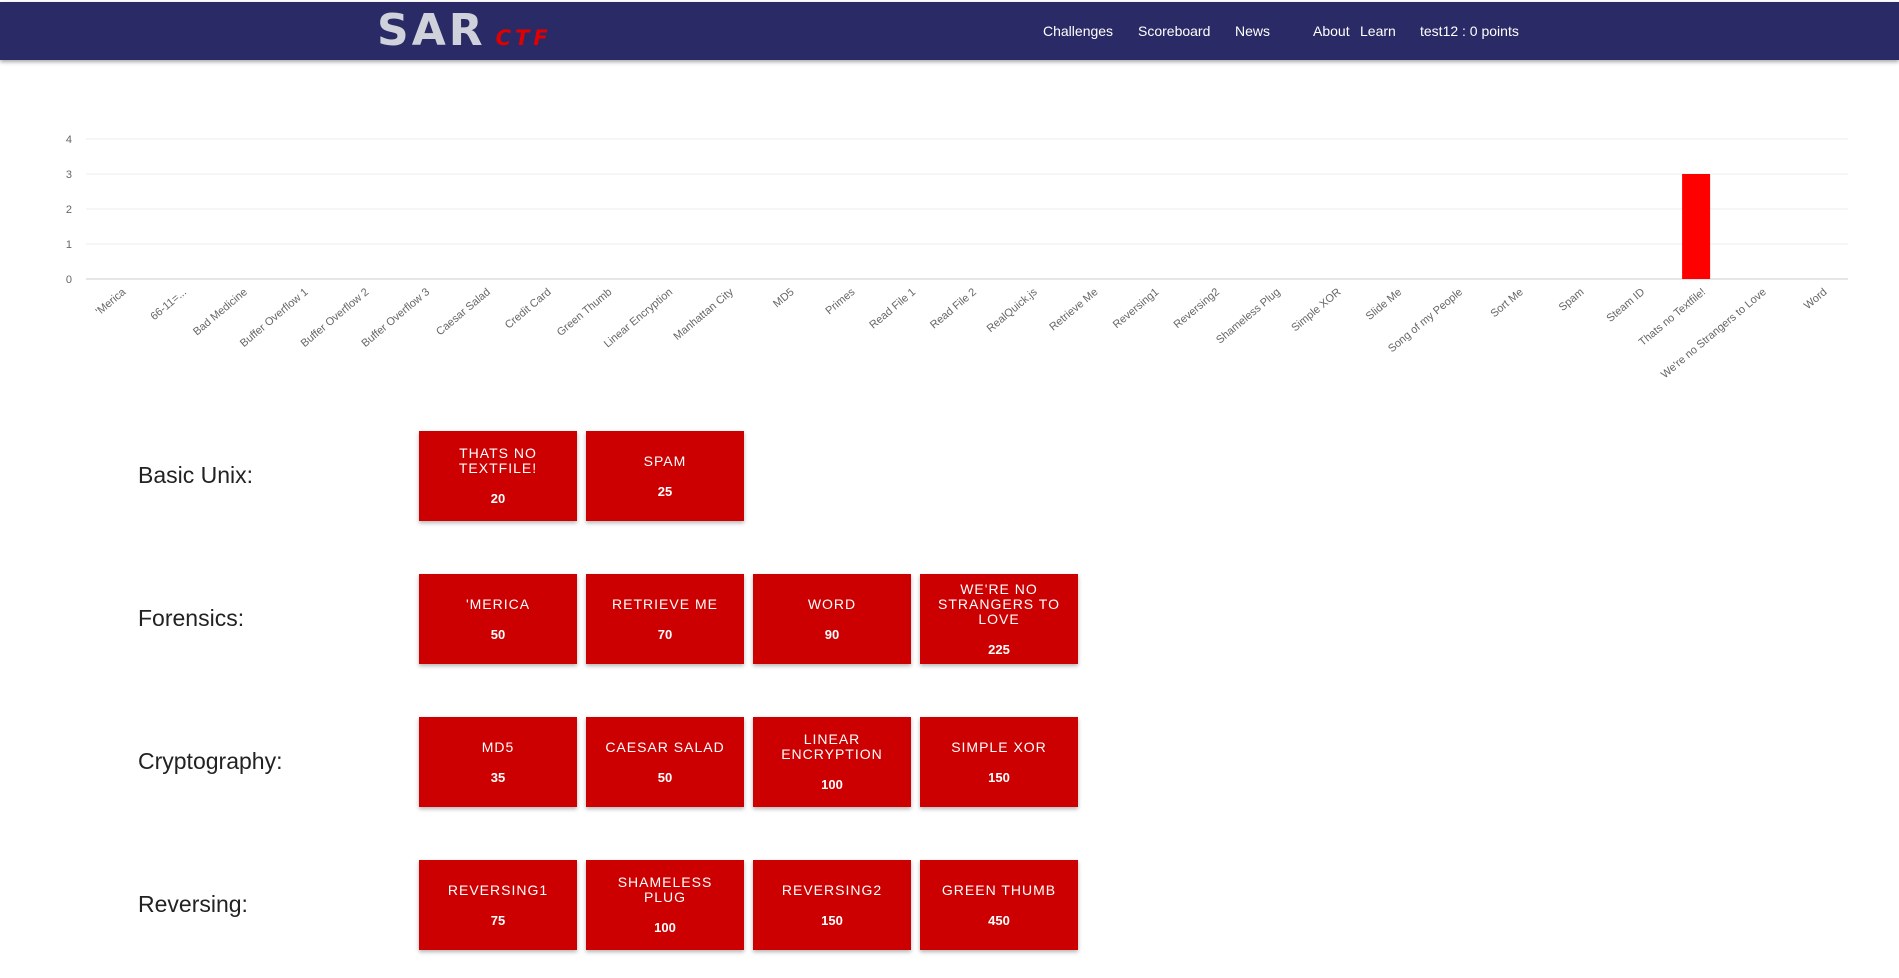  I want to click on challenge-tile: Green Thumb 450, so click(999, 905).